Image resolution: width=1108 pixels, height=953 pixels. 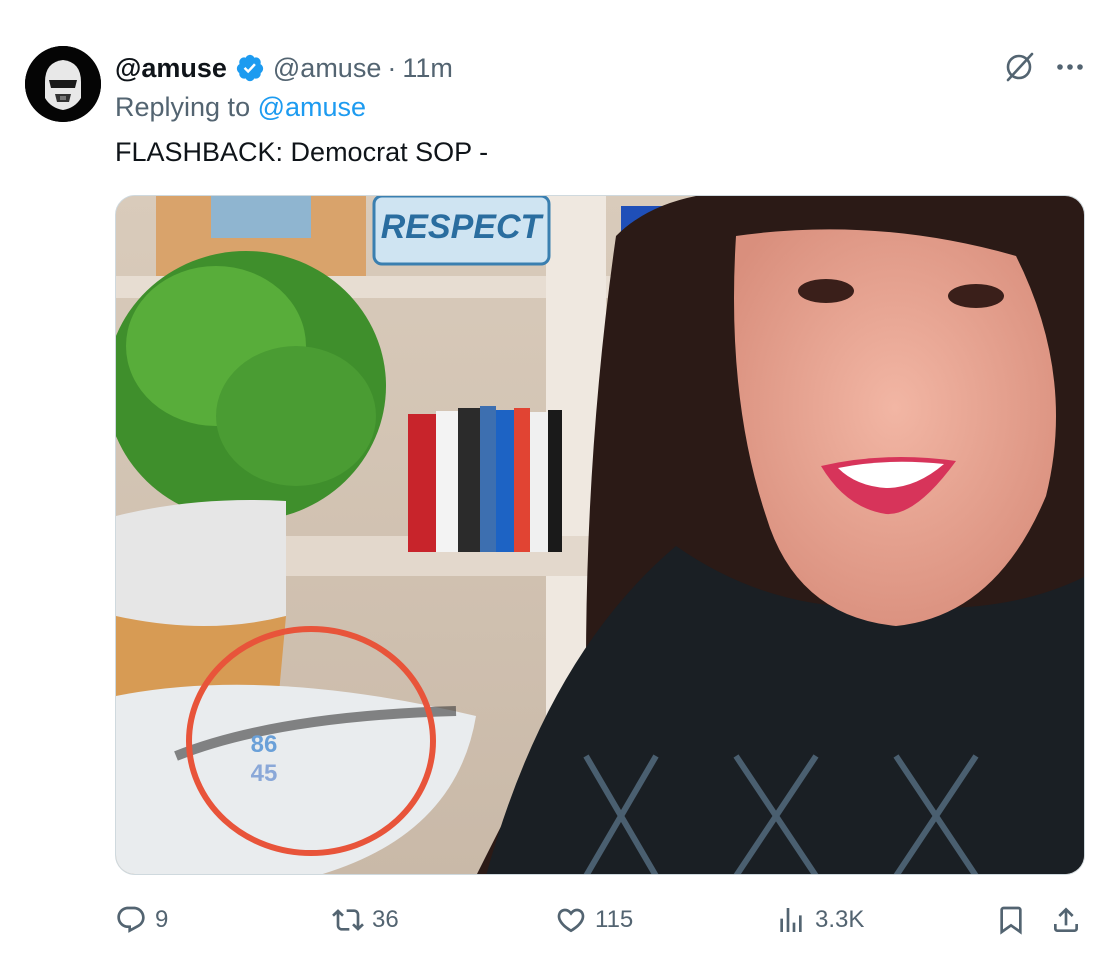 I want to click on sticker-line-2: 45, so click(x=264, y=773).